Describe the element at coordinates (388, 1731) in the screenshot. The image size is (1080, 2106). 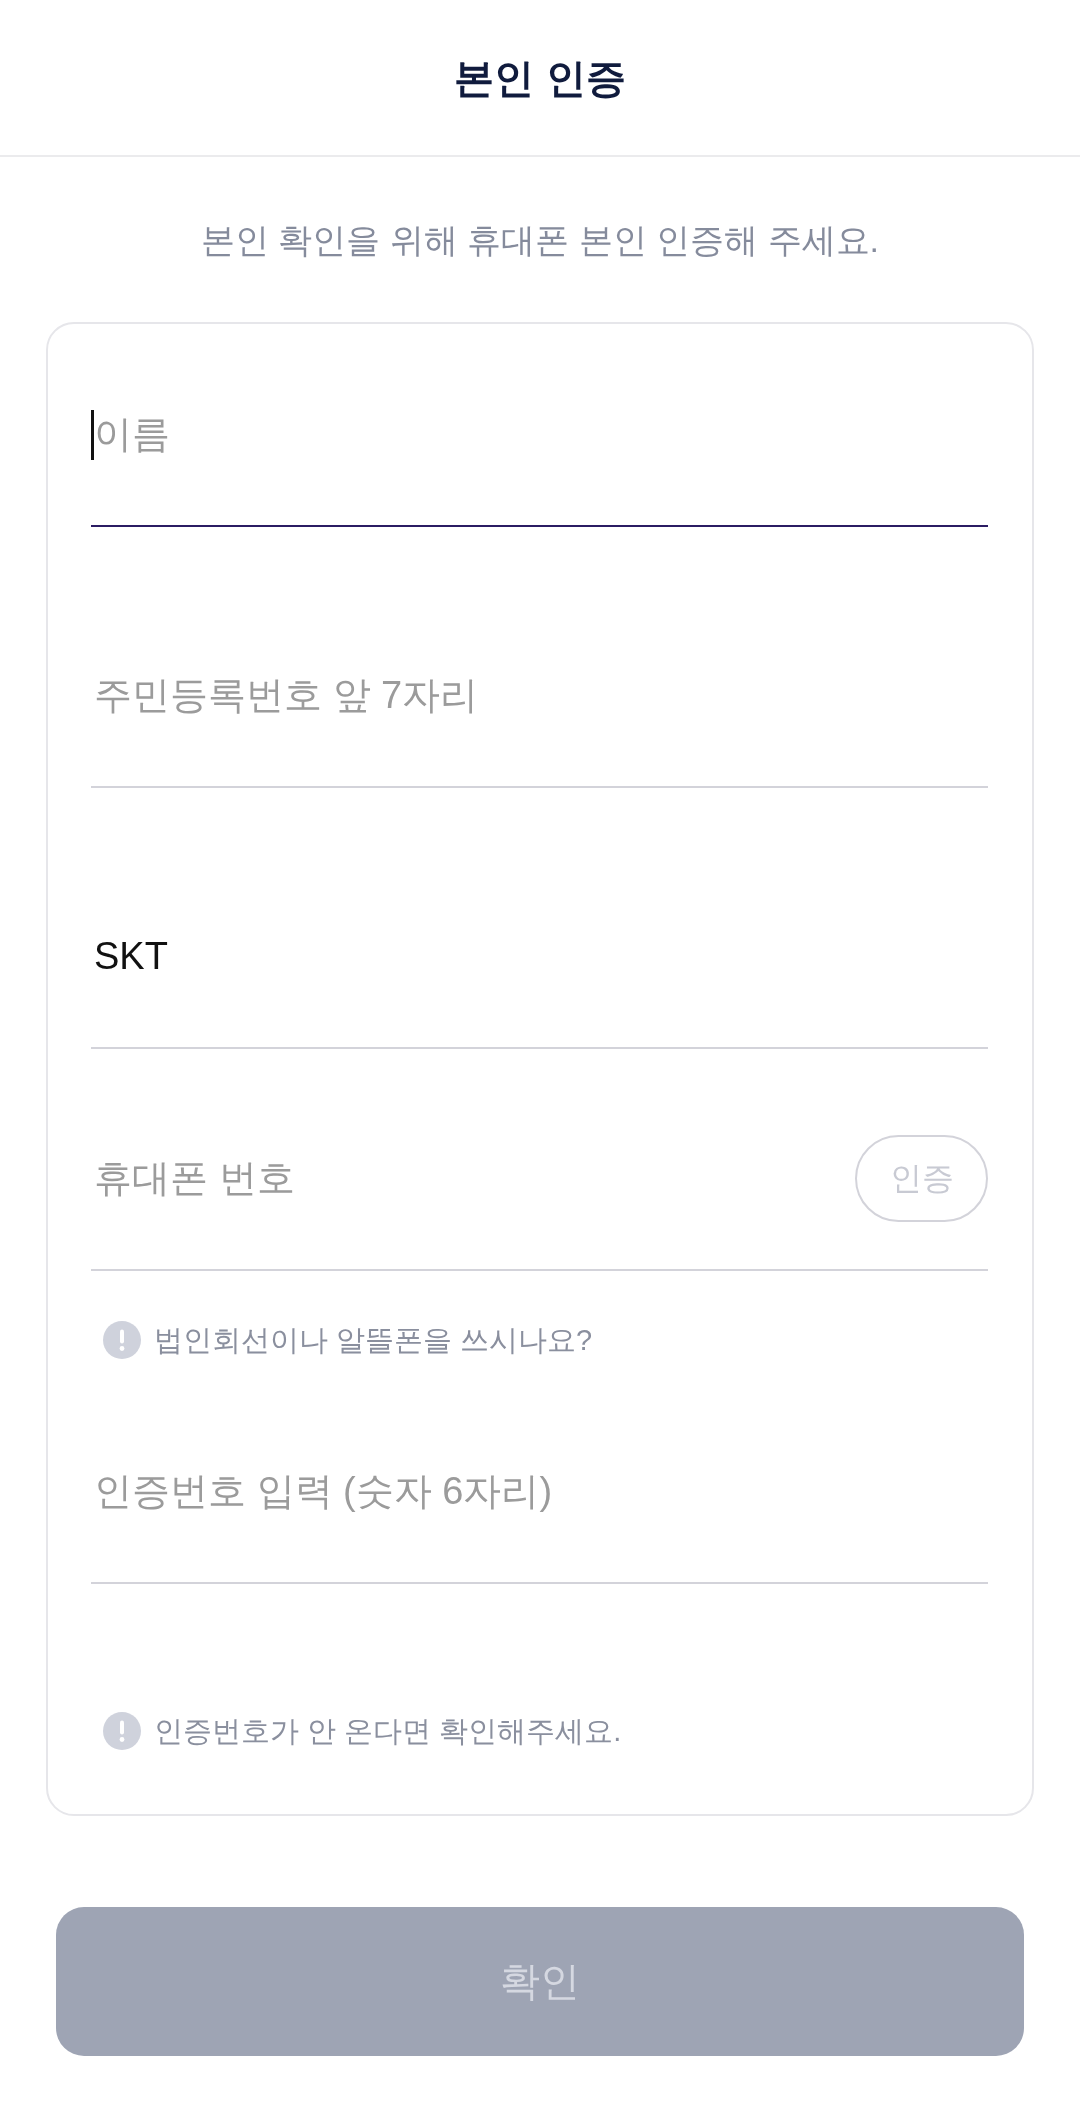
I see `hint-text: 인증번호가 안 온다면 확인해주세요.` at that location.